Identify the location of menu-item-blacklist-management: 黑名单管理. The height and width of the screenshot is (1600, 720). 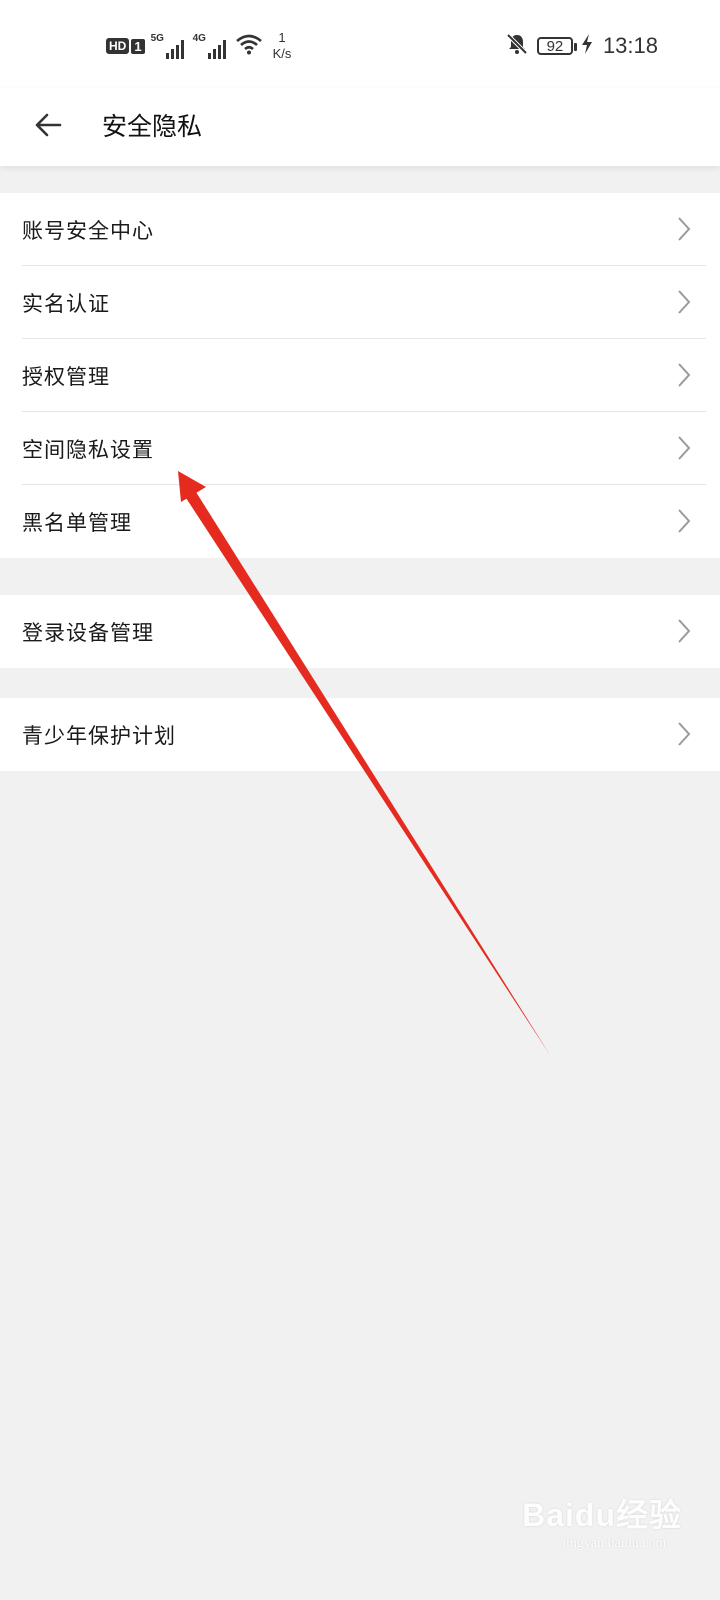
(360, 521).